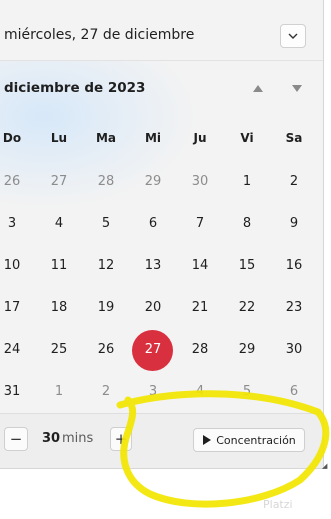  I want to click on day-cell: 22, so click(247, 308).